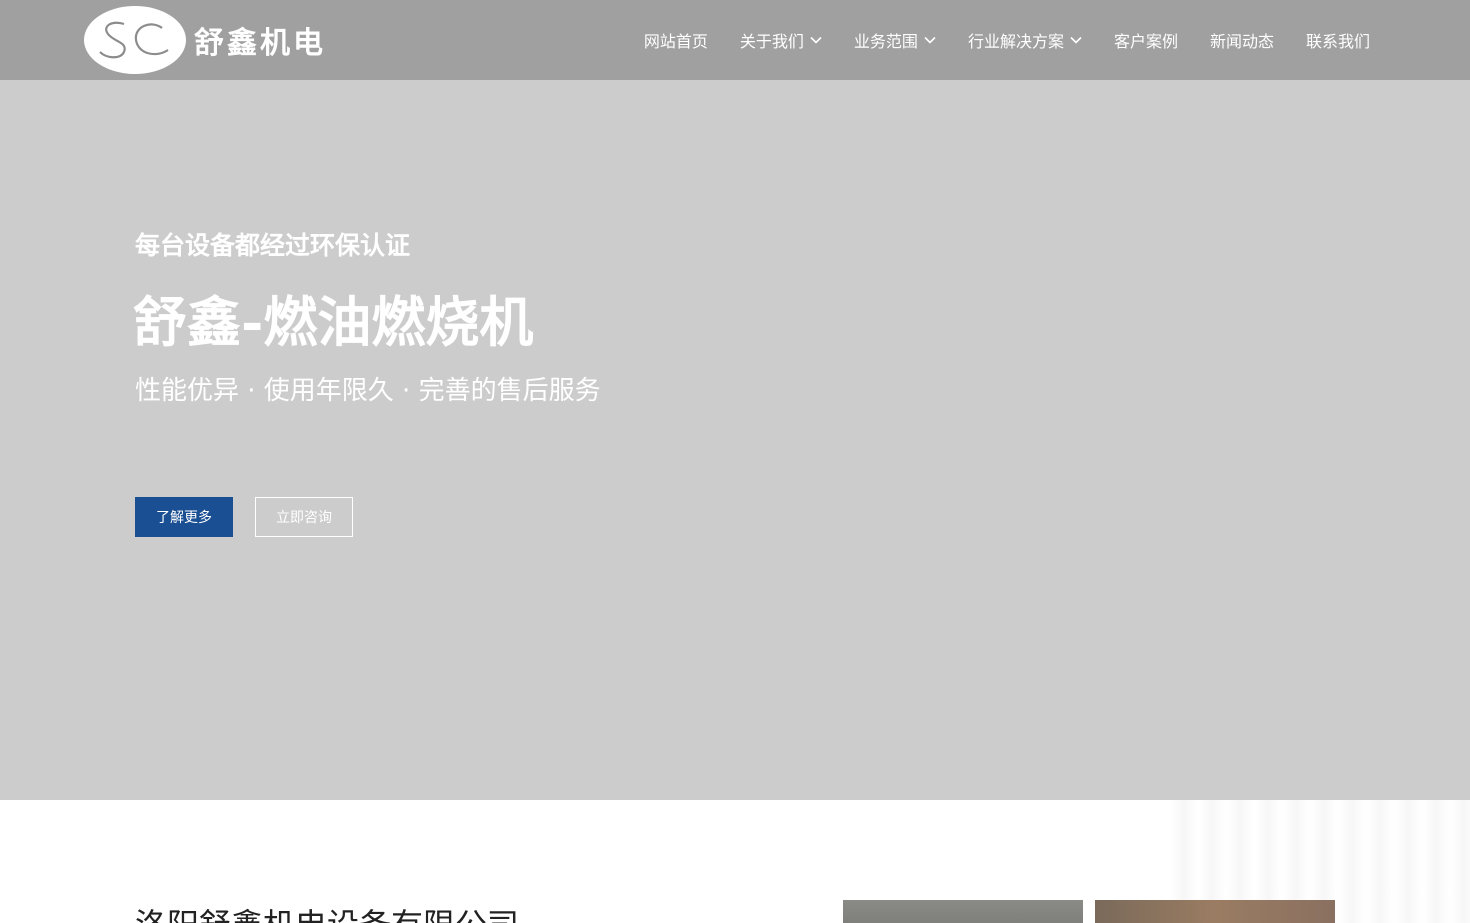 This screenshot has width=1470, height=923. I want to click on nav-item-cases: 客户案例, so click(1146, 40).